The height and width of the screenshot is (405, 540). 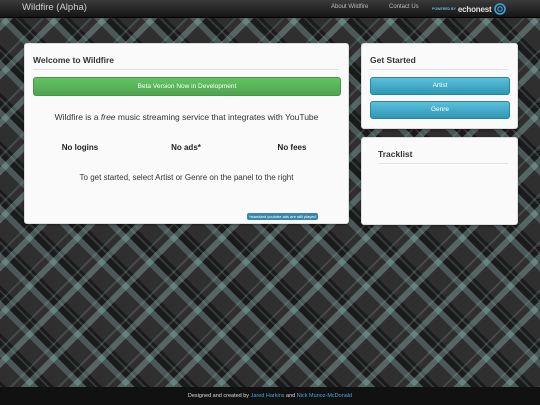 What do you see at coordinates (439, 181) in the screenshot?
I see `tracklist-panel: Tracklist` at bounding box center [439, 181].